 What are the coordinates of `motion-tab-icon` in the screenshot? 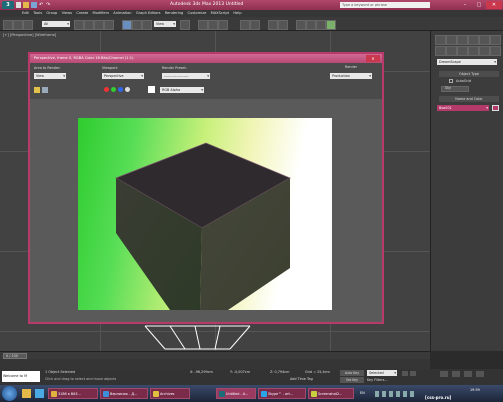 It's located at (473, 40).